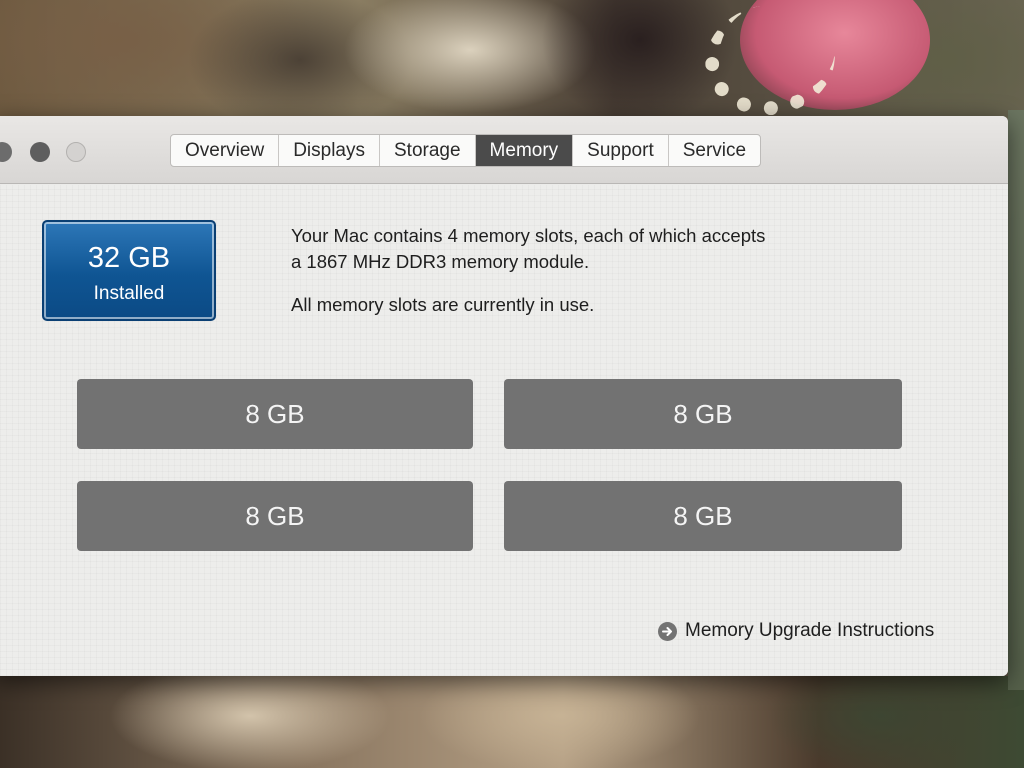 Image resolution: width=1024 pixels, height=768 pixels. I want to click on arrow-circle-icon, so click(667, 631).